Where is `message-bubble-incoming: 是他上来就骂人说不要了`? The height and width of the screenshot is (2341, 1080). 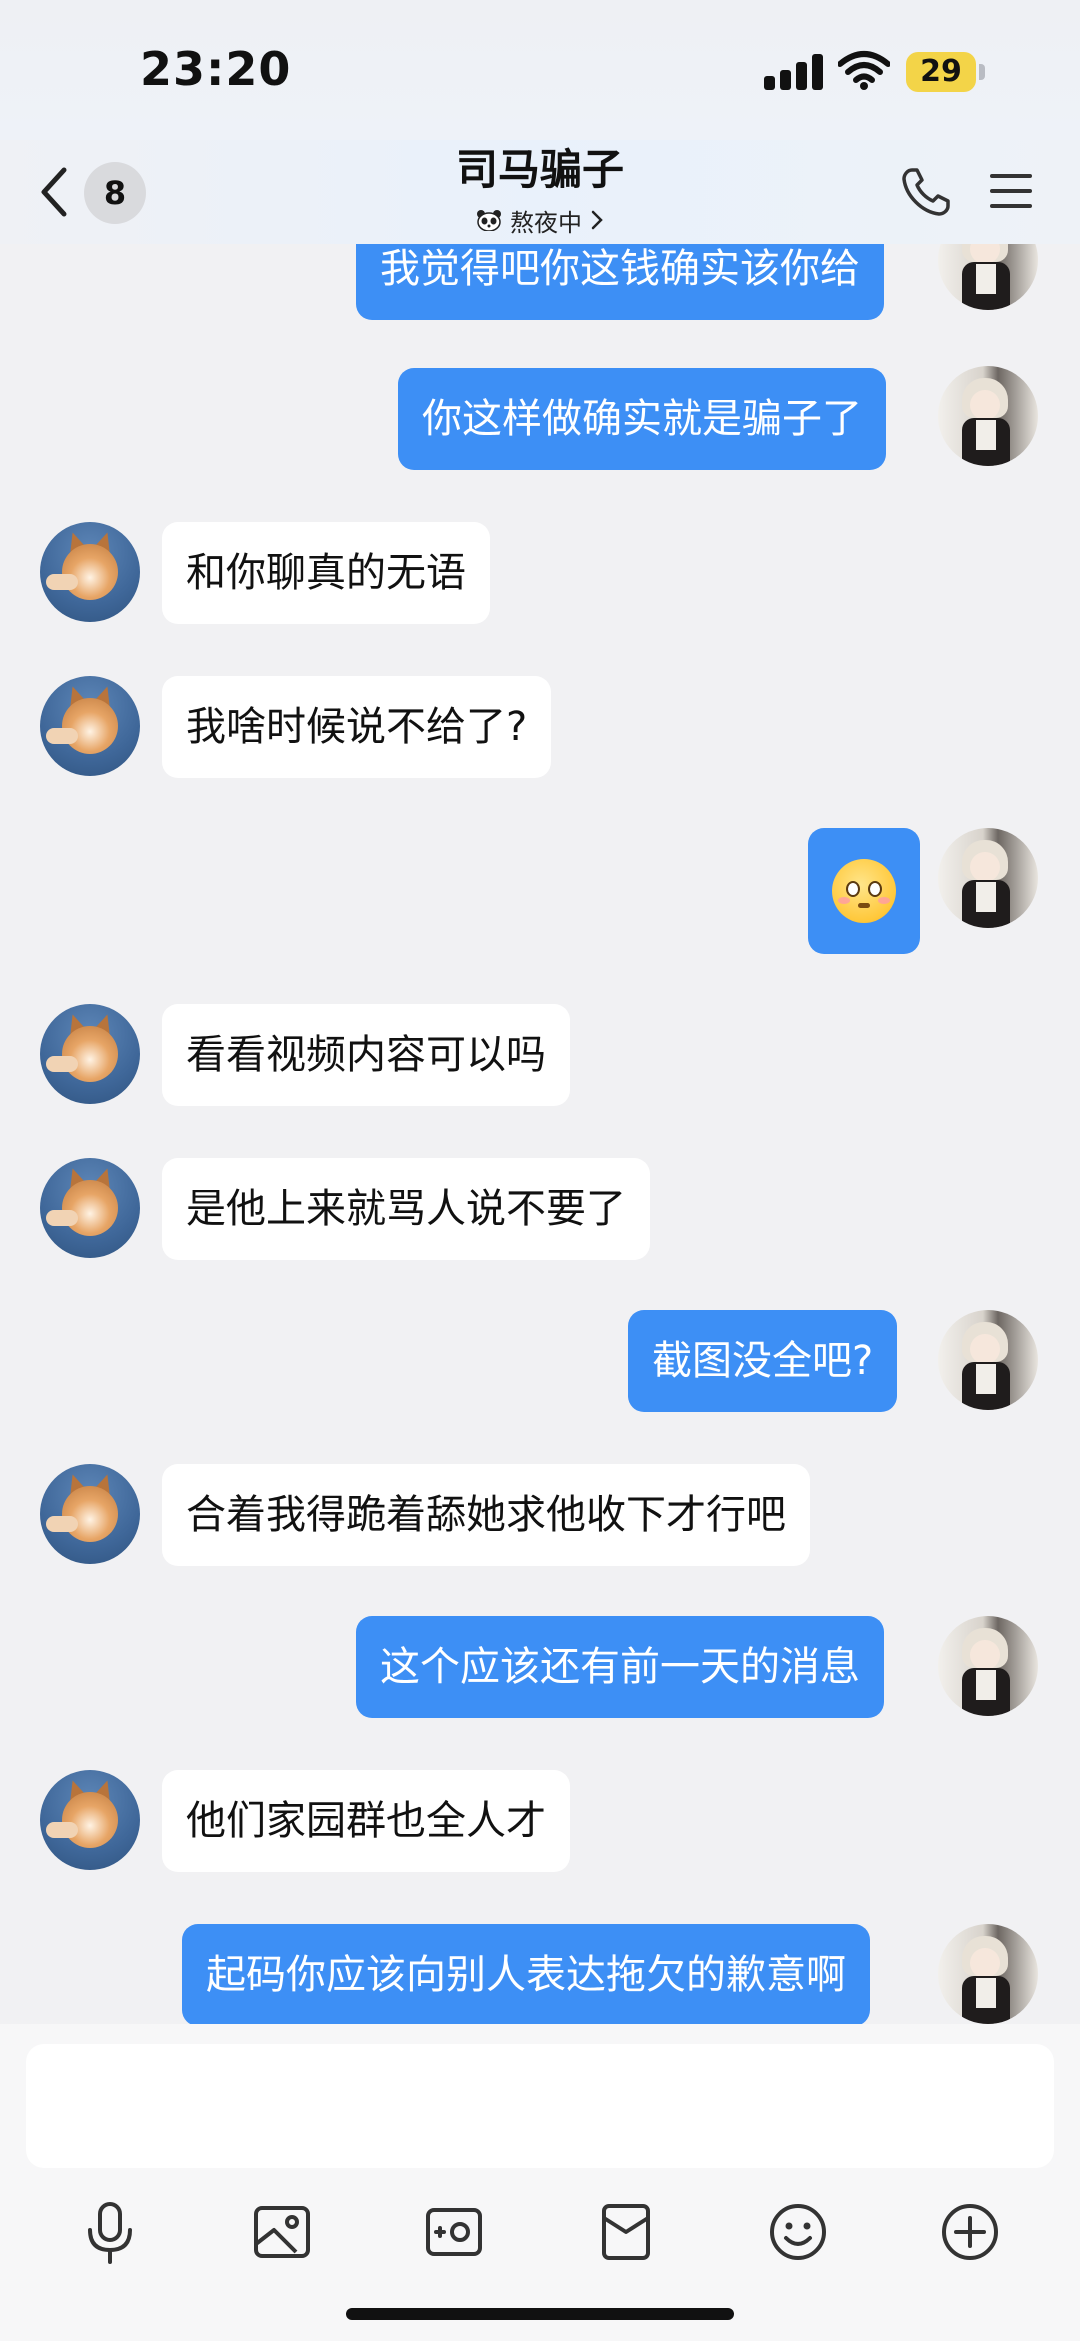 message-bubble-incoming: 是他上来就骂人说不要了 is located at coordinates (406, 1209).